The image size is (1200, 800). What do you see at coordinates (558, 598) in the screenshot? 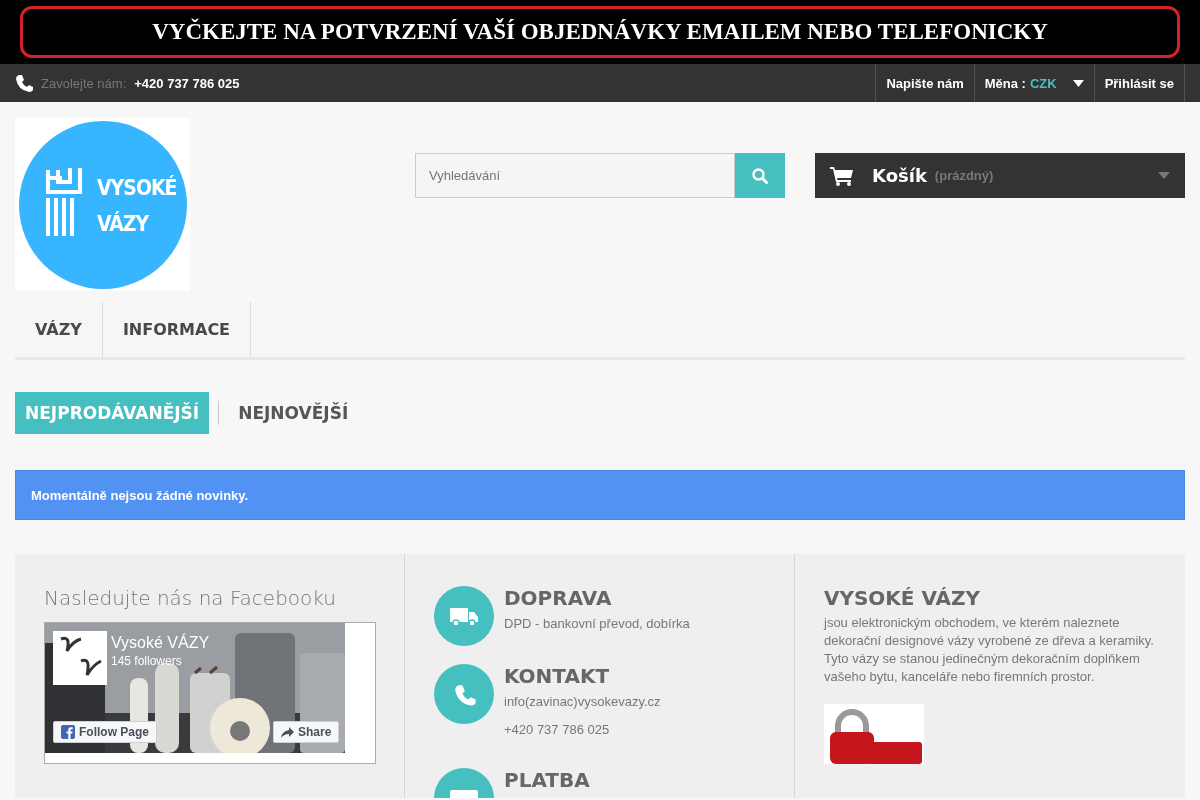
I see `info-title: DOPRAVA` at bounding box center [558, 598].